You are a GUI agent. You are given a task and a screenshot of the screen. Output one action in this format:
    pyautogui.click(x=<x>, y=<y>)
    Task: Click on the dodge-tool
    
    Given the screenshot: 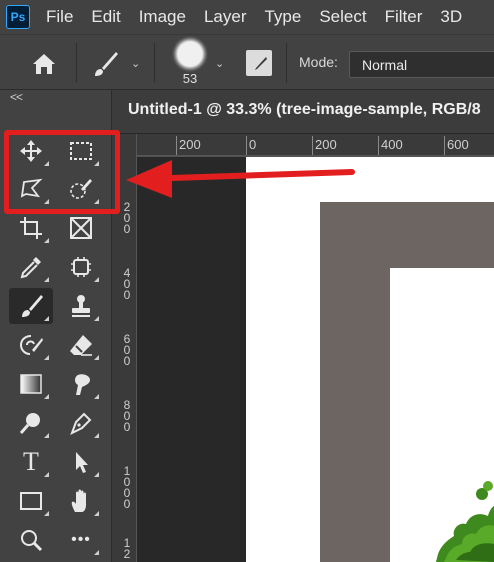 What is the action you would take?
    pyautogui.click(x=31, y=423)
    